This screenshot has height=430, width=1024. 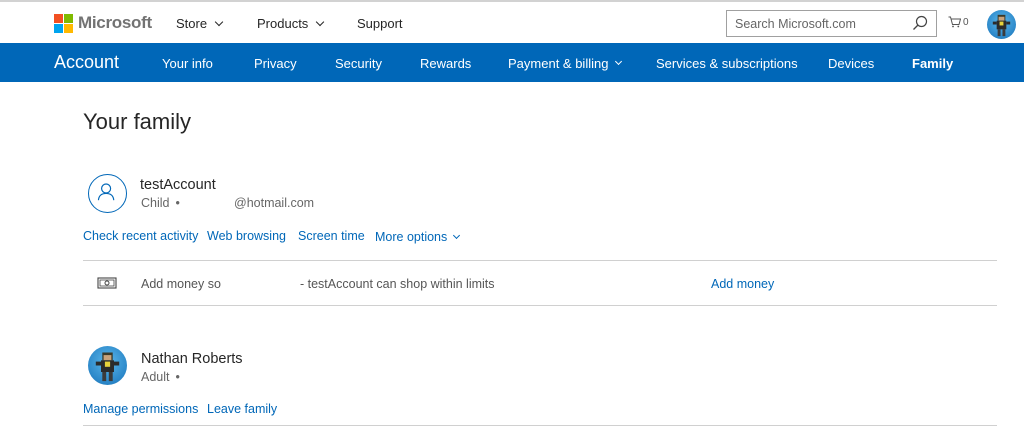 I want to click on tab-label: Security, so click(x=358, y=63).